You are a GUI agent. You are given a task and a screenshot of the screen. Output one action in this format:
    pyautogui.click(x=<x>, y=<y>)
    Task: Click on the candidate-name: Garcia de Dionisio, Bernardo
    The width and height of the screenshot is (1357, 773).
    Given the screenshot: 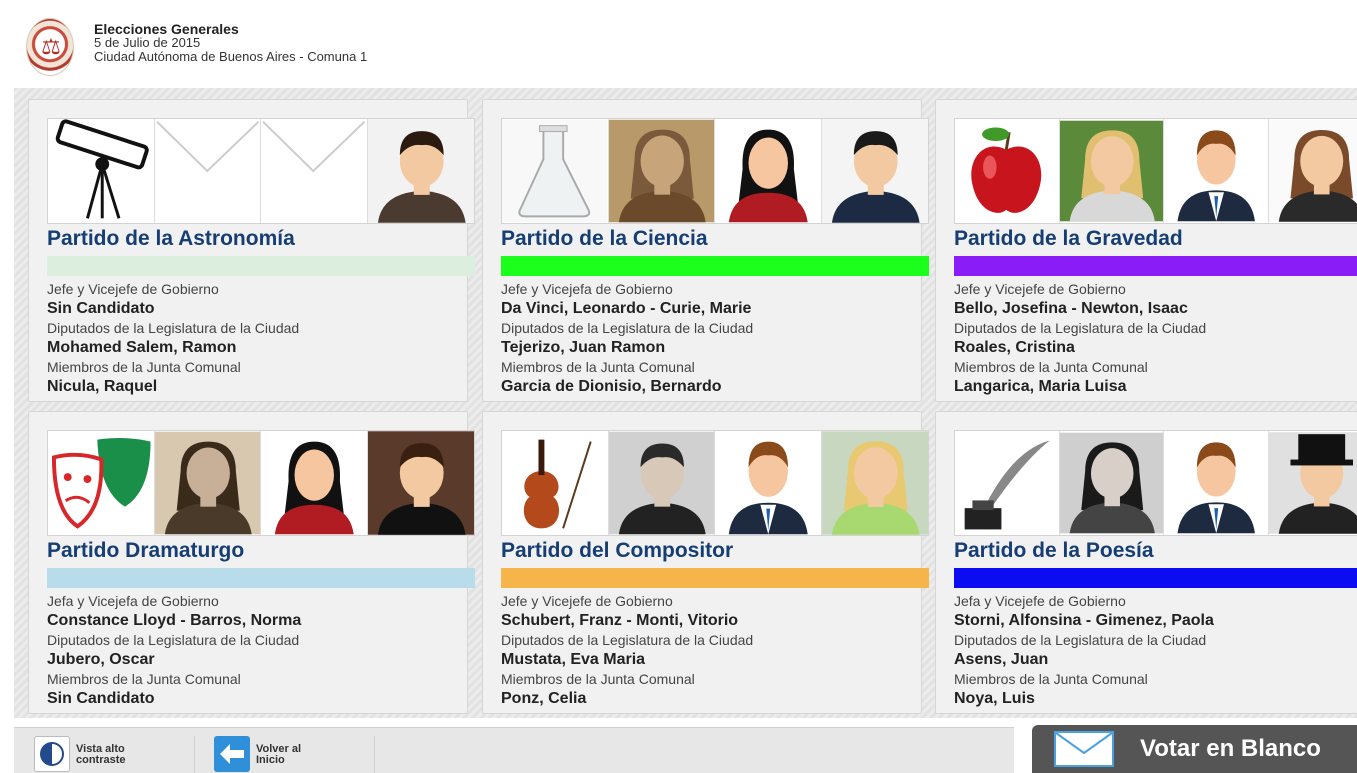 What is the action you would take?
    pyautogui.click(x=611, y=386)
    